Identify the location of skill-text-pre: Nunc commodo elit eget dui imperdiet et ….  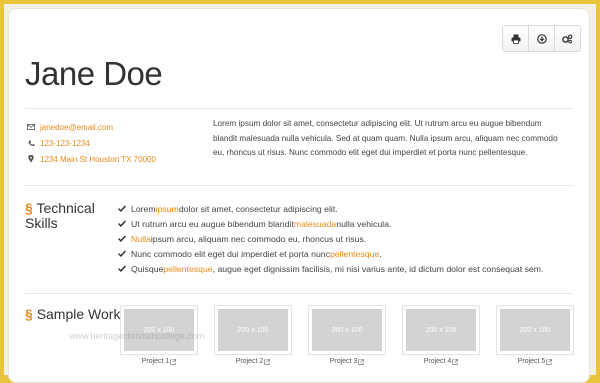
(230, 253).